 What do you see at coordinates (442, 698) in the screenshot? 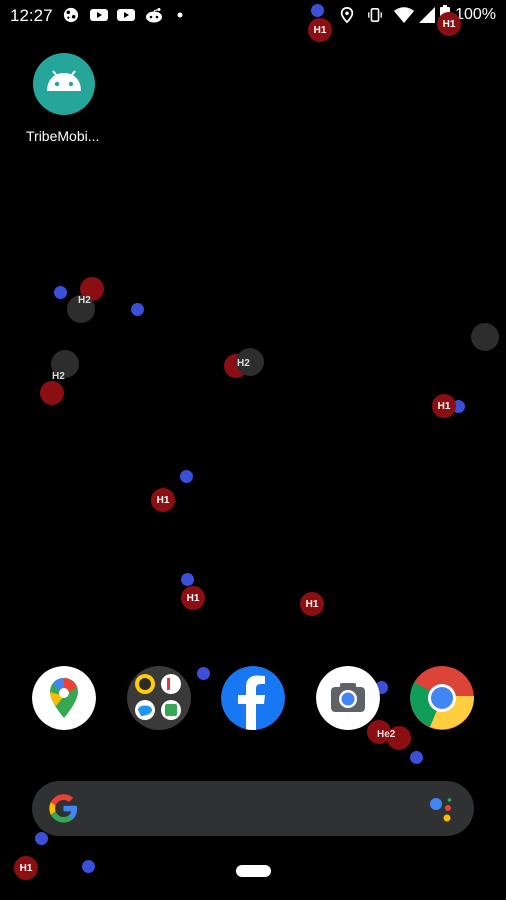
I see `chrome-icon` at bounding box center [442, 698].